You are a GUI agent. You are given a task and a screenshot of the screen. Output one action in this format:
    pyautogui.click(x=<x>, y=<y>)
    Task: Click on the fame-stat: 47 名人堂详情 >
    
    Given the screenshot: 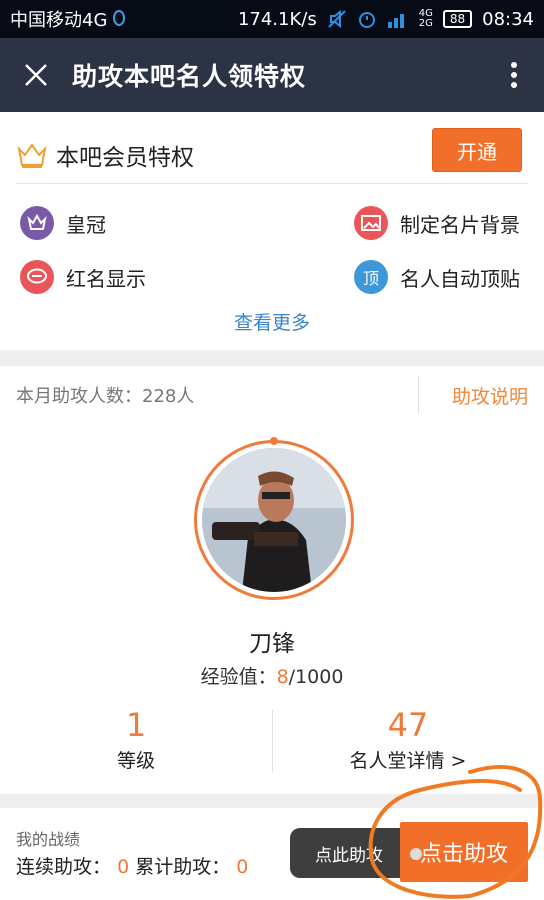 What is the action you would take?
    pyautogui.click(x=408, y=739)
    